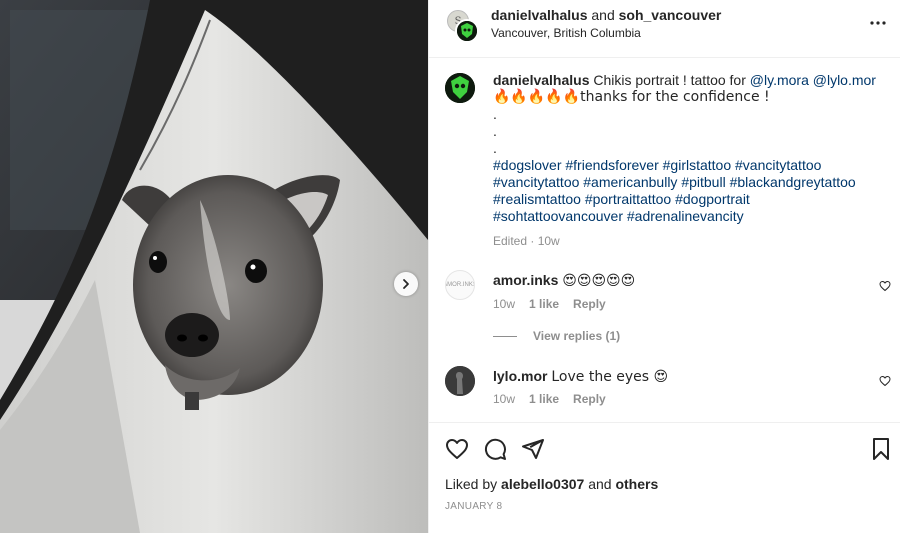 Image resolution: width=900 pixels, height=533 pixels. I want to click on more-horizontal-icon, so click(878, 23).